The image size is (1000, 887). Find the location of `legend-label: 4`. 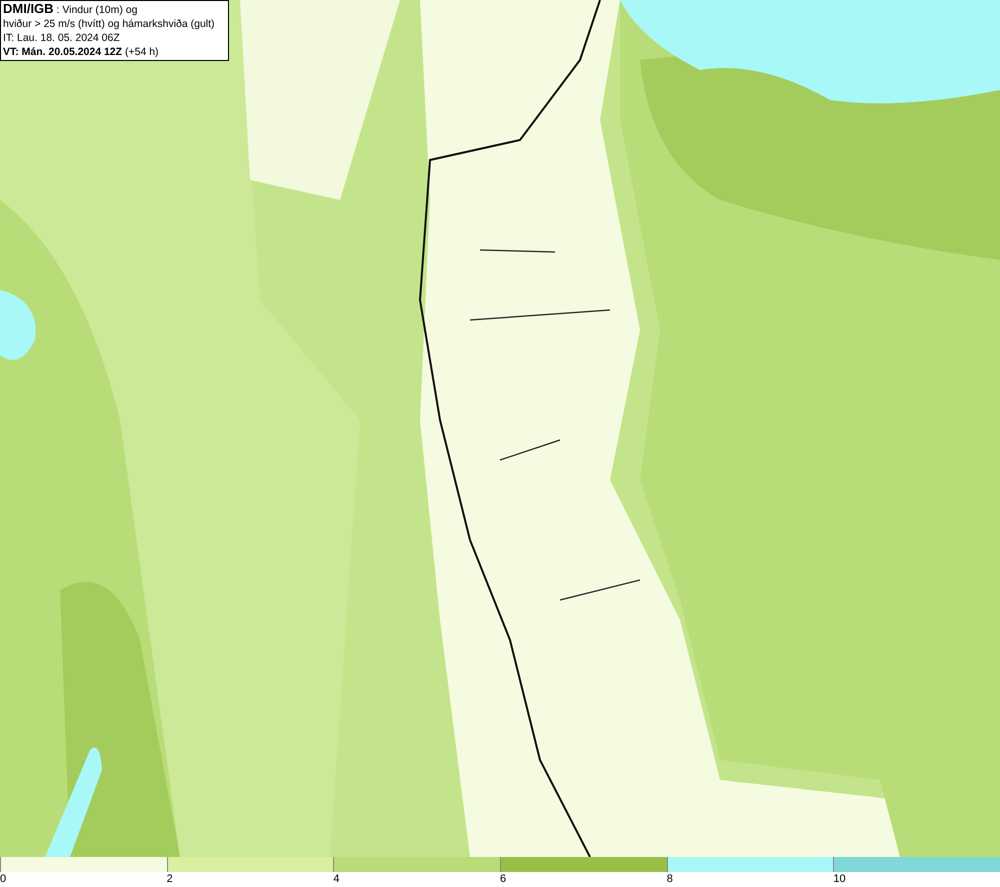

legend-label: 4 is located at coordinates (336, 879).